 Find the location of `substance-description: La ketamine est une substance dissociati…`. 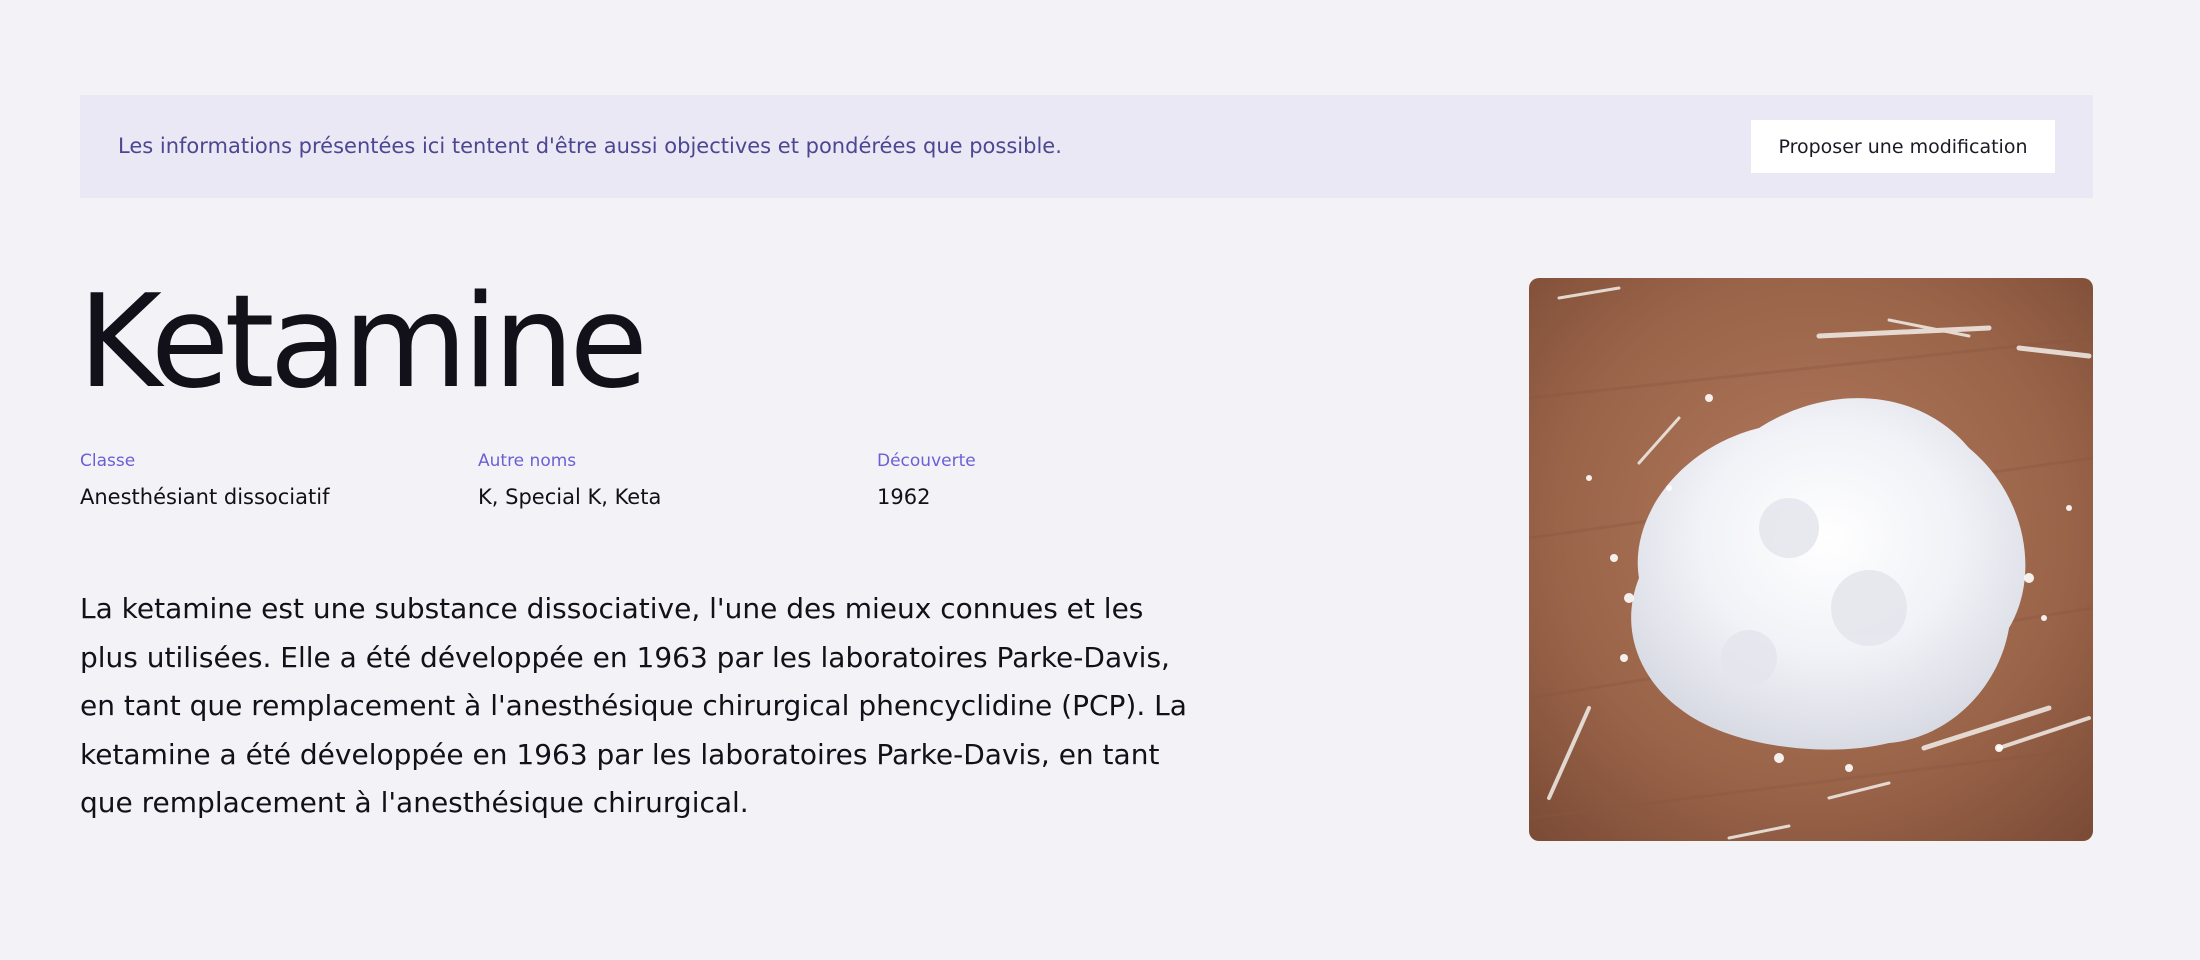

substance-description: La ketamine est une substance dissociati… is located at coordinates (633, 705).